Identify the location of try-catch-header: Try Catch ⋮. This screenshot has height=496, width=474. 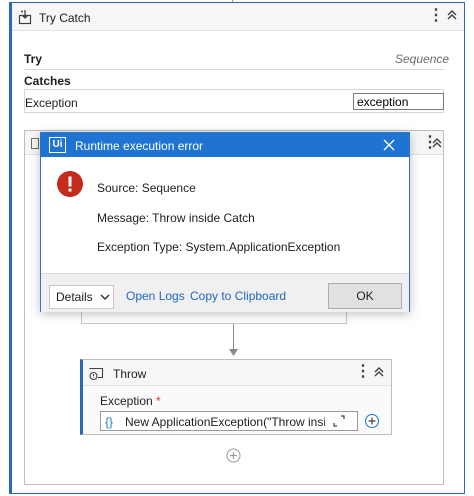
(238, 17).